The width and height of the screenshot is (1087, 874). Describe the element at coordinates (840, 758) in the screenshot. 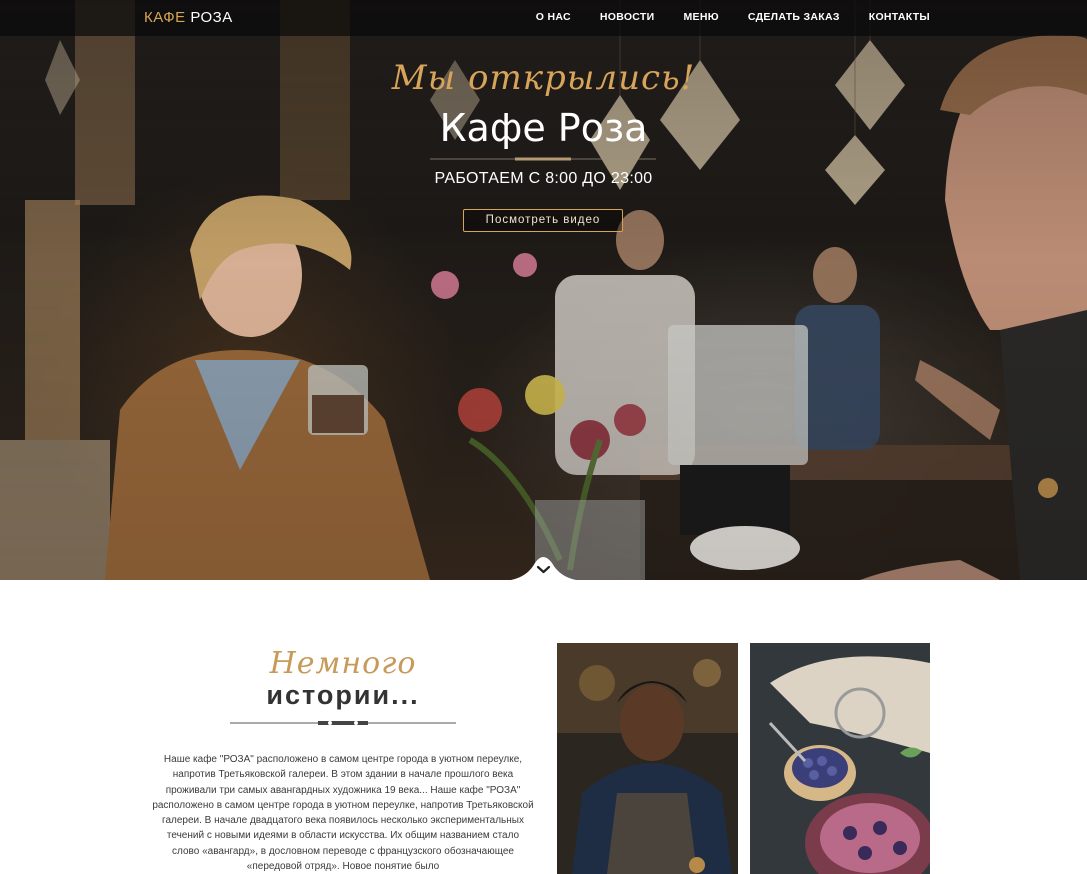

I see `dessert-photo` at that location.